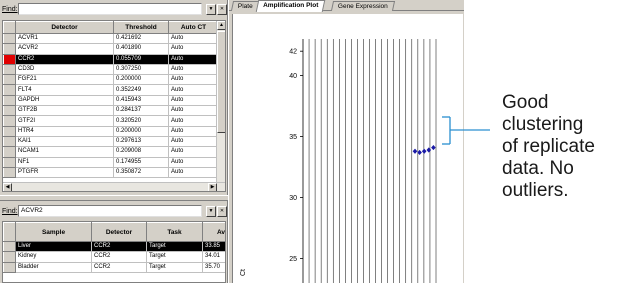 This screenshot has width=617, height=283. Describe the element at coordinates (141, 90) in the screenshot. I see `table-cell-threshold: 0.352249` at that location.